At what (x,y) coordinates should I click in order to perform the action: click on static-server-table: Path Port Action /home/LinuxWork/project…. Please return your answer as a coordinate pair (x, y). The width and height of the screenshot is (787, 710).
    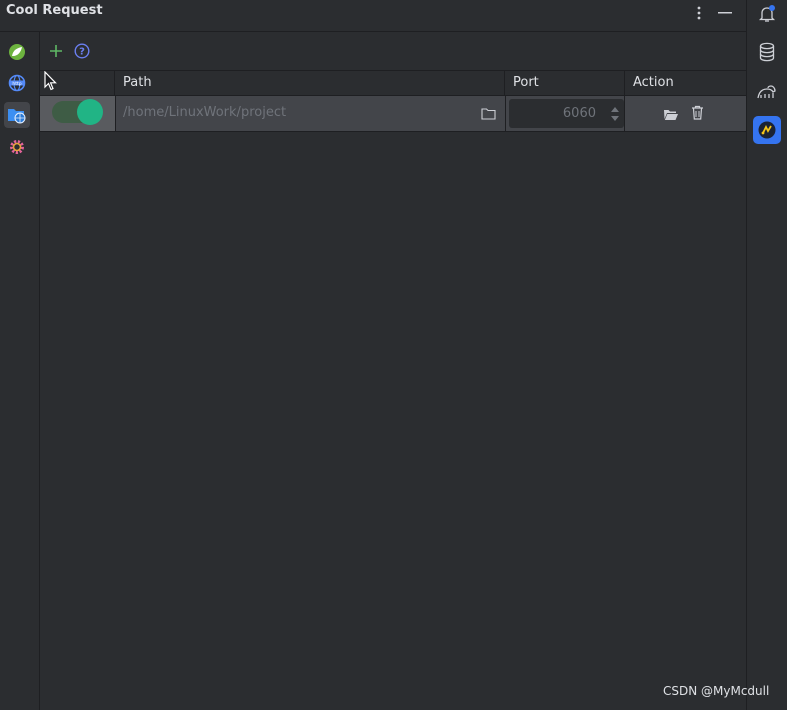
    Looking at the image, I should click on (393, 101).